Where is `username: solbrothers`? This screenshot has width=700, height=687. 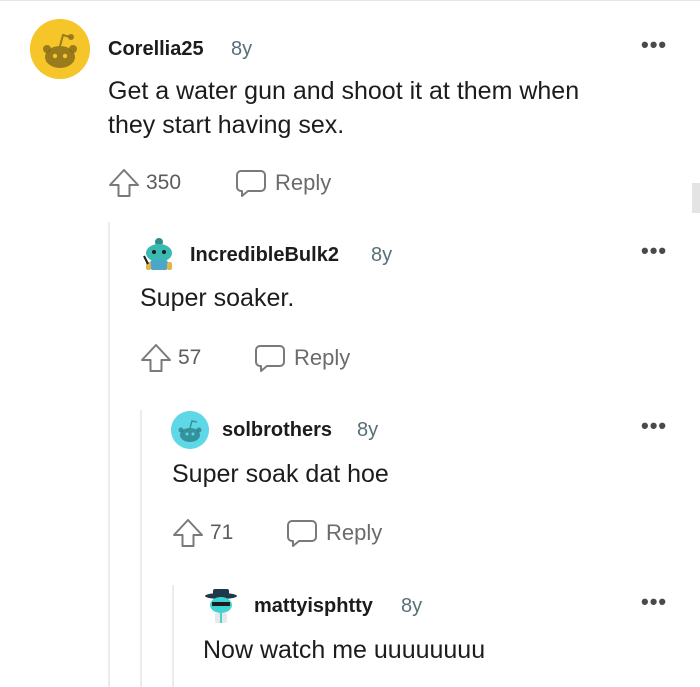
username: solbrothers is located at coordinates (277, 430).